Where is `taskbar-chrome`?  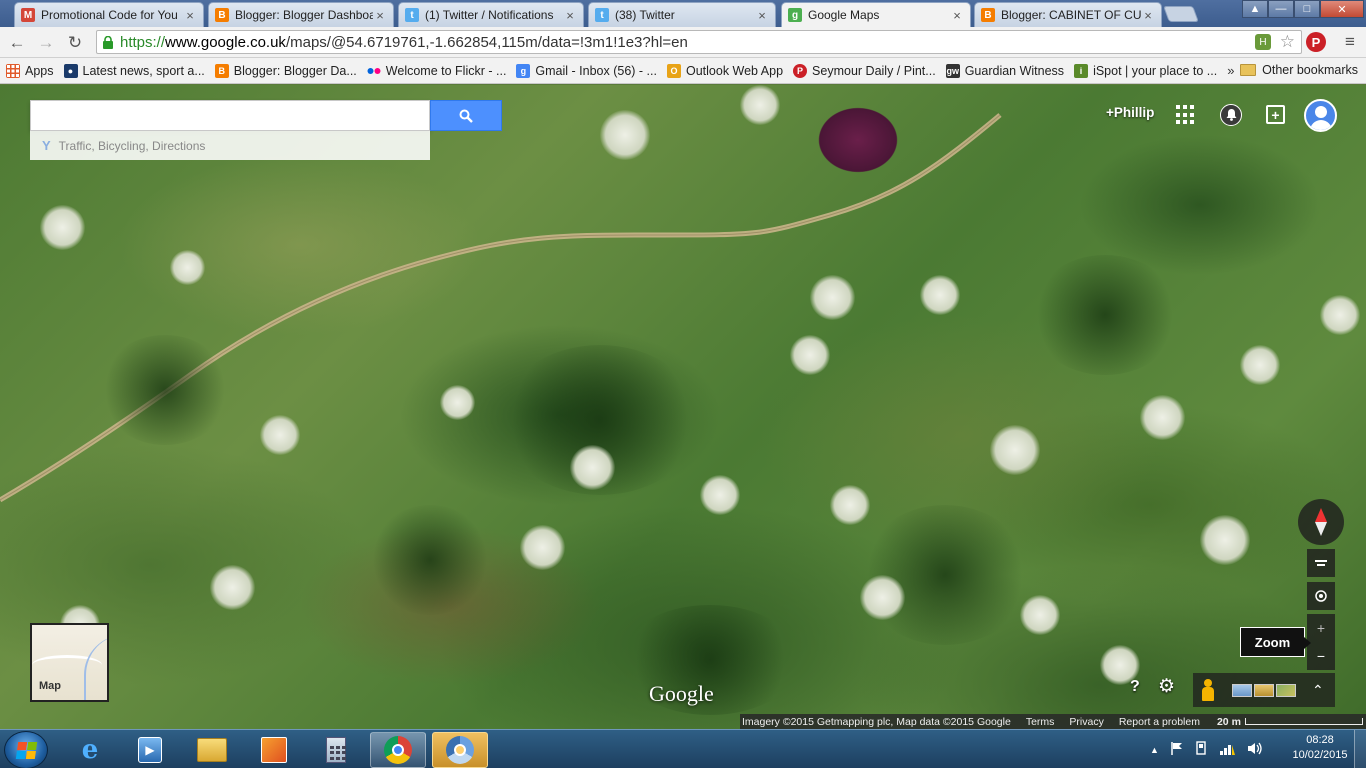 taskbar-chrome is located at coordinates (398, 750).